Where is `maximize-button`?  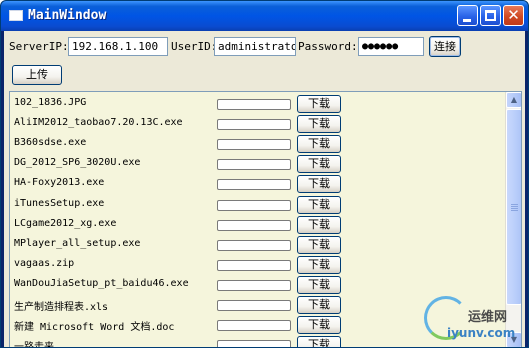 maximize-button is located at coordinates (490, 15).